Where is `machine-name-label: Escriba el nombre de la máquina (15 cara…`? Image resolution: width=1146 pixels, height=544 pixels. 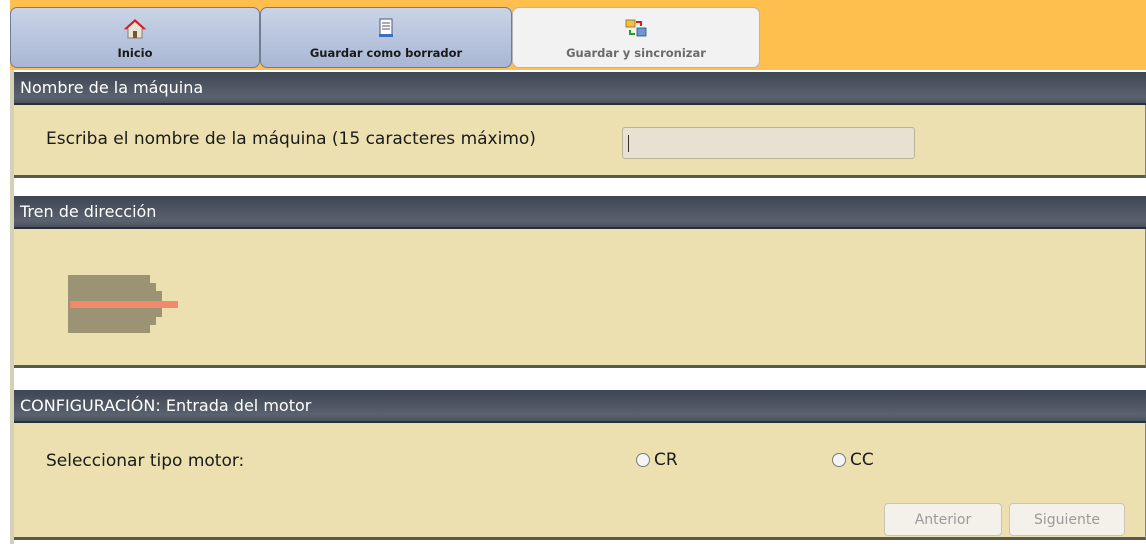
machine-name-label: Escriba el nombre de la máquina (15 cara… is located at coordinates (291, 139).